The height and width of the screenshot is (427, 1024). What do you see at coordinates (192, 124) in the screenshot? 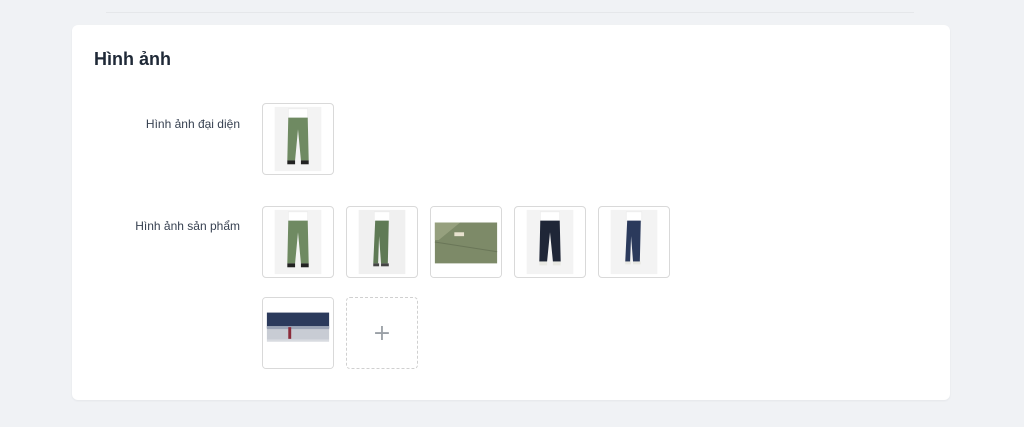
I see `representative-image-label: Hình ảnh đại diện` at bounding box center [192, 124].